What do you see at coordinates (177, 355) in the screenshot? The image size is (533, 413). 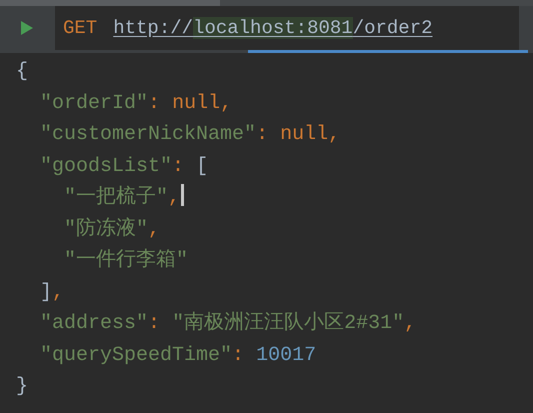 I see `code-line: "querySpeedTime": 10017` at bounding box center [177, 355].